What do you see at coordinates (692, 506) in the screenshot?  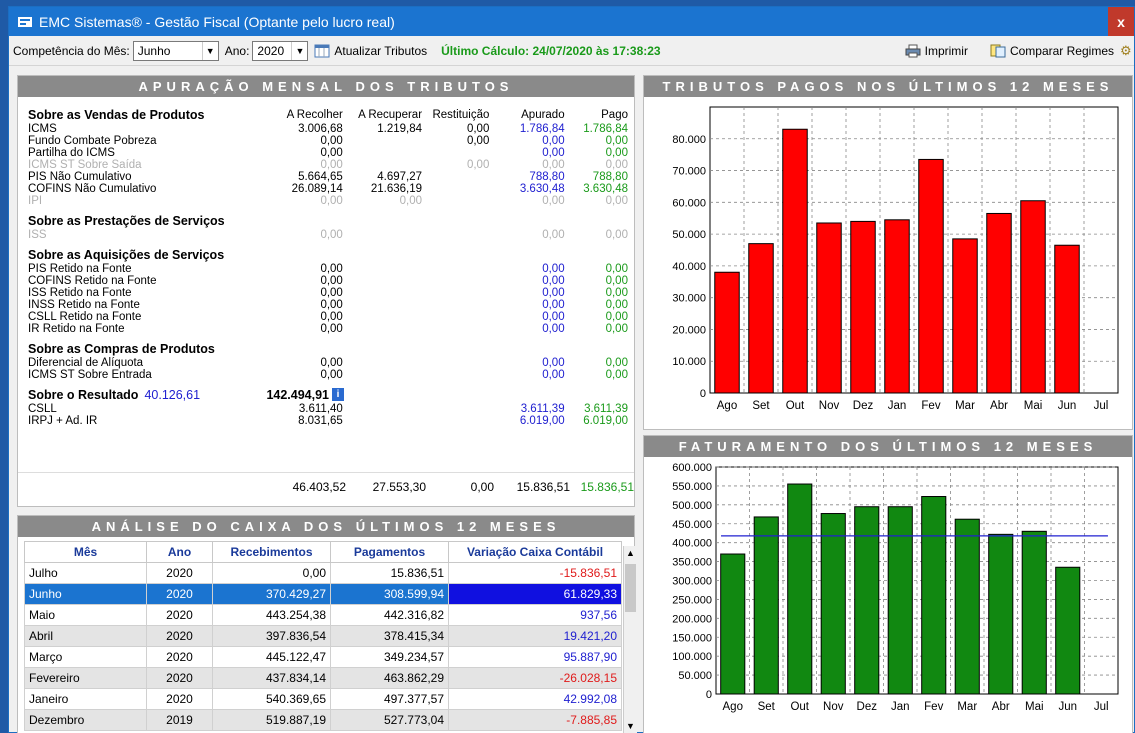 I see `y-tick-label: 500.000` at bounding box center [692, 506].